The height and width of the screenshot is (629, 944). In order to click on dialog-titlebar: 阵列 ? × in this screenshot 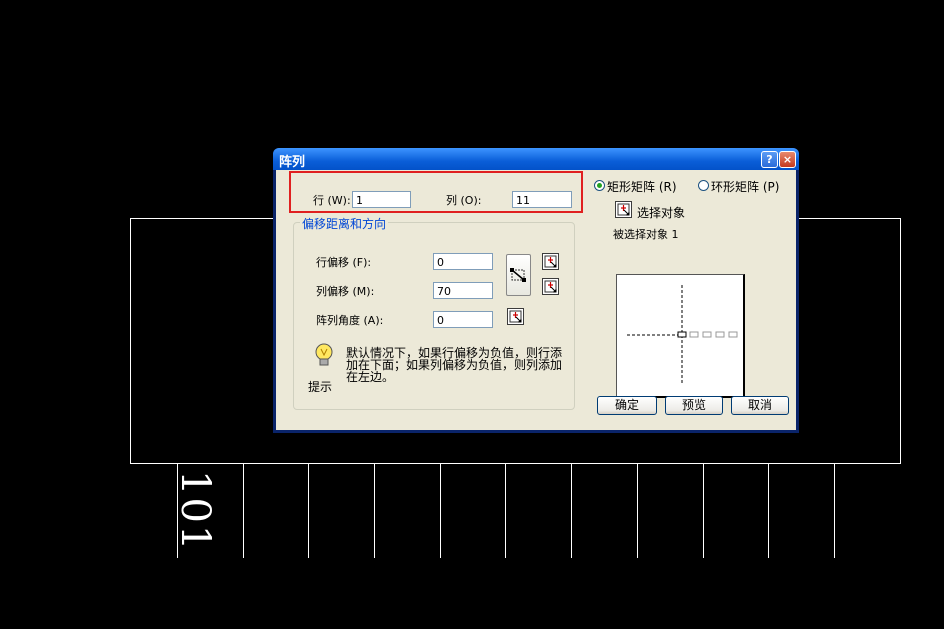, I will do `click(536, 159)`.